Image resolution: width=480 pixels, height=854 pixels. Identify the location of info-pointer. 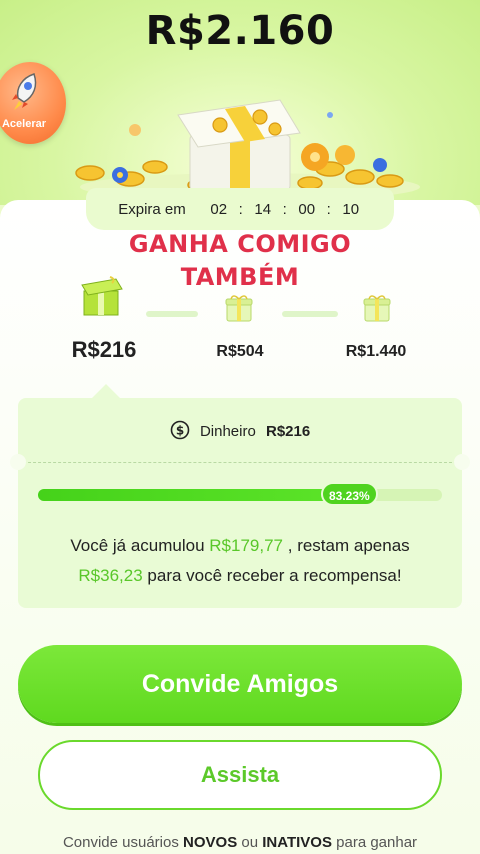
(106, 391).